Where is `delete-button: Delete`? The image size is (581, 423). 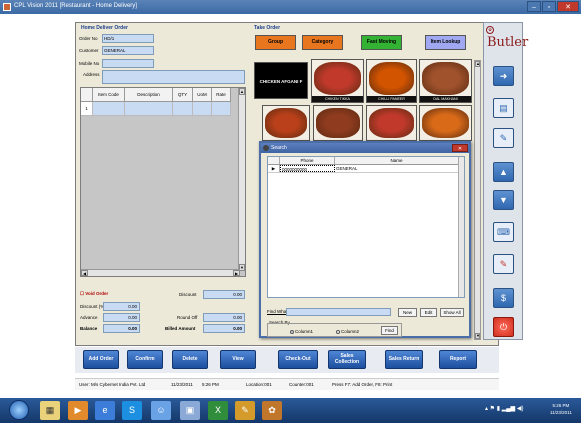 delete-button: Delete is located at coordinates (190, 359).